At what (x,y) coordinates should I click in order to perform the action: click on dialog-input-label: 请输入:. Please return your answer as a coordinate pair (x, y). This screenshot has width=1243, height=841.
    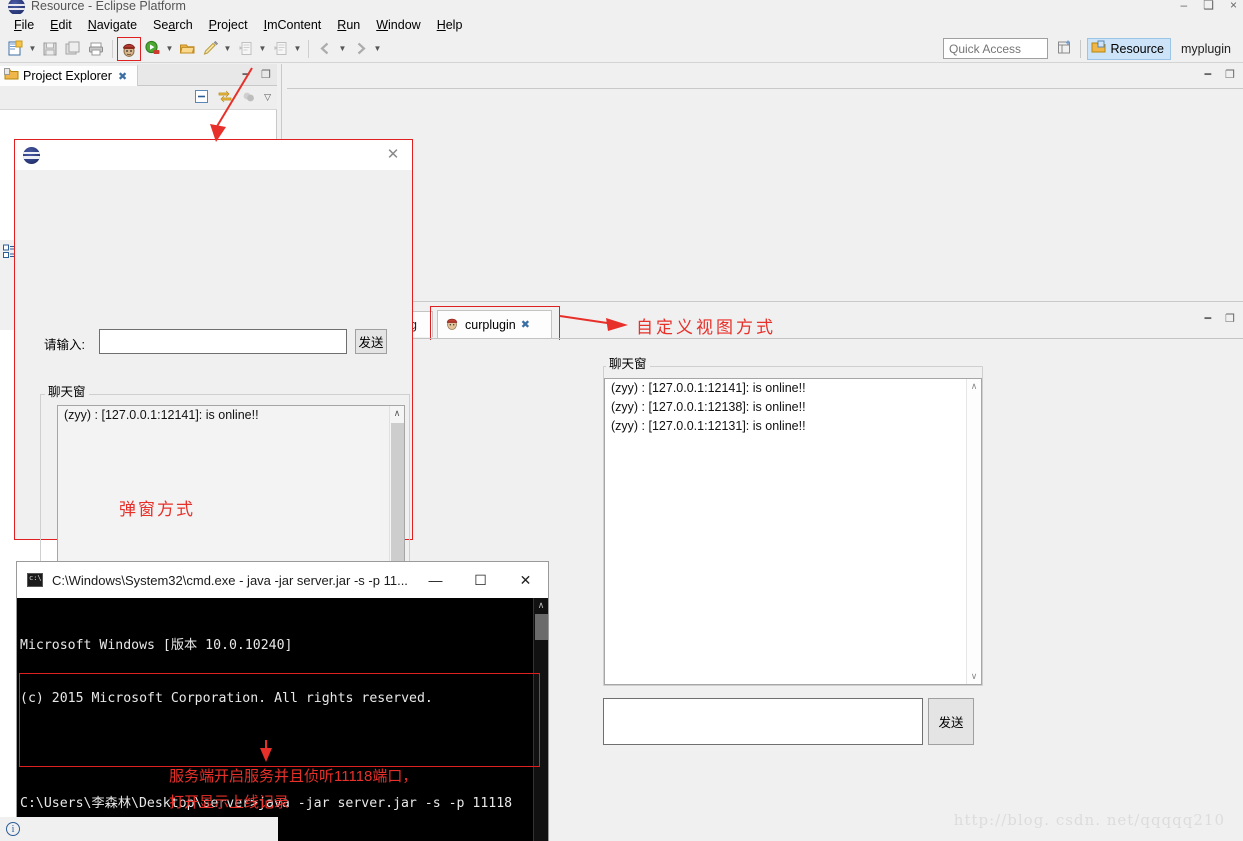
    Looking at the image, I should click on (64, 345).